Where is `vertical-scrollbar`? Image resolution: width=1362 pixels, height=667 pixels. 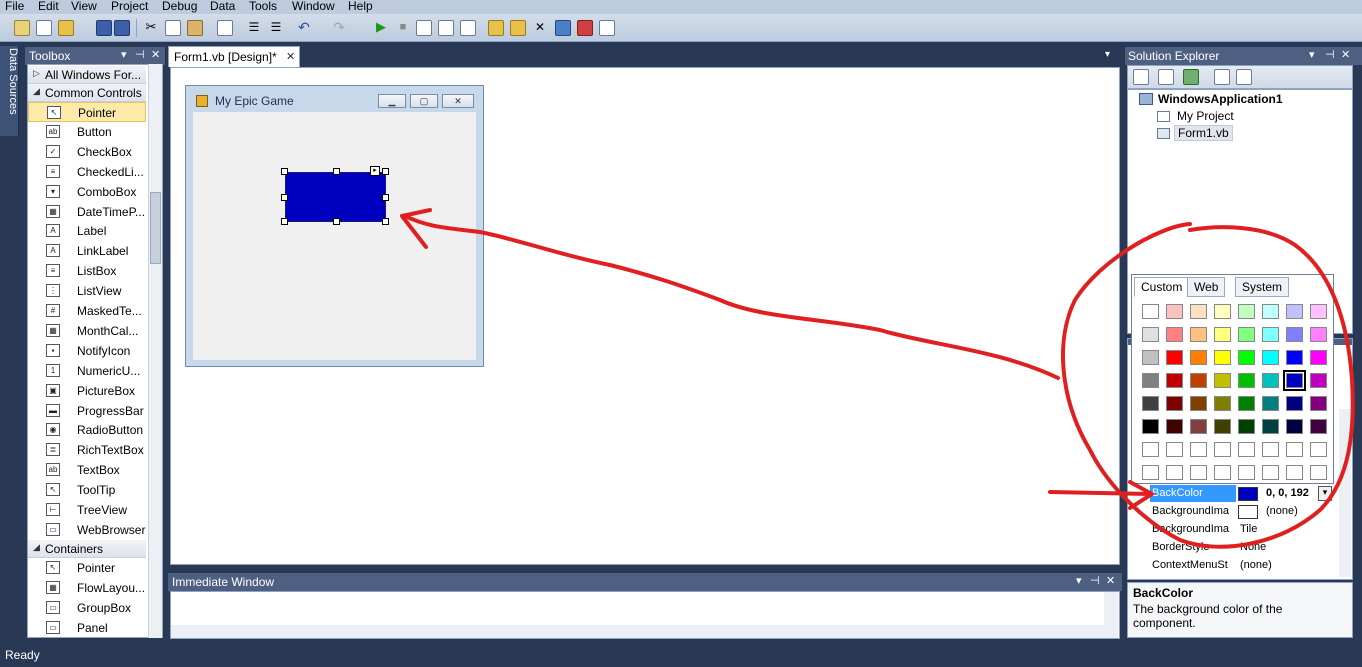 vertical-scrollbar is located at coordinates (1111, 615).